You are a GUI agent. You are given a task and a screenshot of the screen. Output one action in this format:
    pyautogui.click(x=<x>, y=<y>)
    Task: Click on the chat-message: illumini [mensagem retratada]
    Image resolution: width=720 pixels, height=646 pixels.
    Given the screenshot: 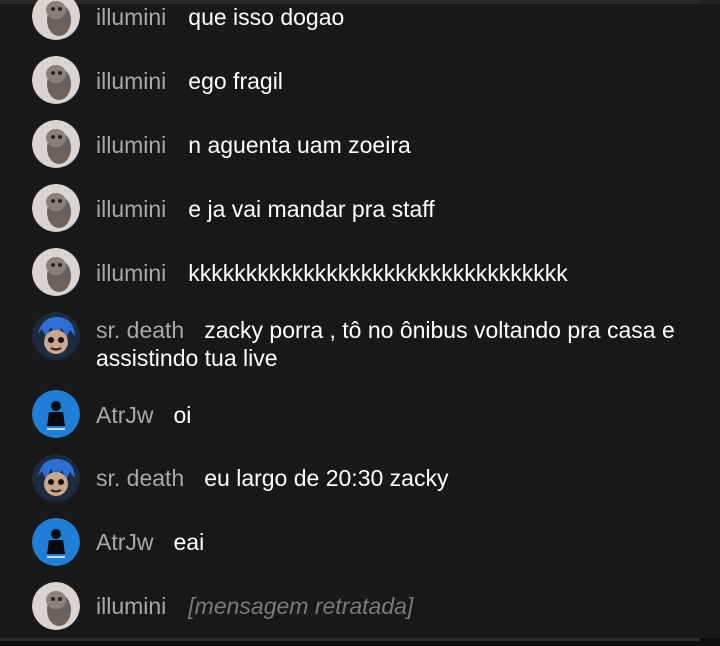 What is the action you would take?
    pyautogui.click(x=360, y=607)
    